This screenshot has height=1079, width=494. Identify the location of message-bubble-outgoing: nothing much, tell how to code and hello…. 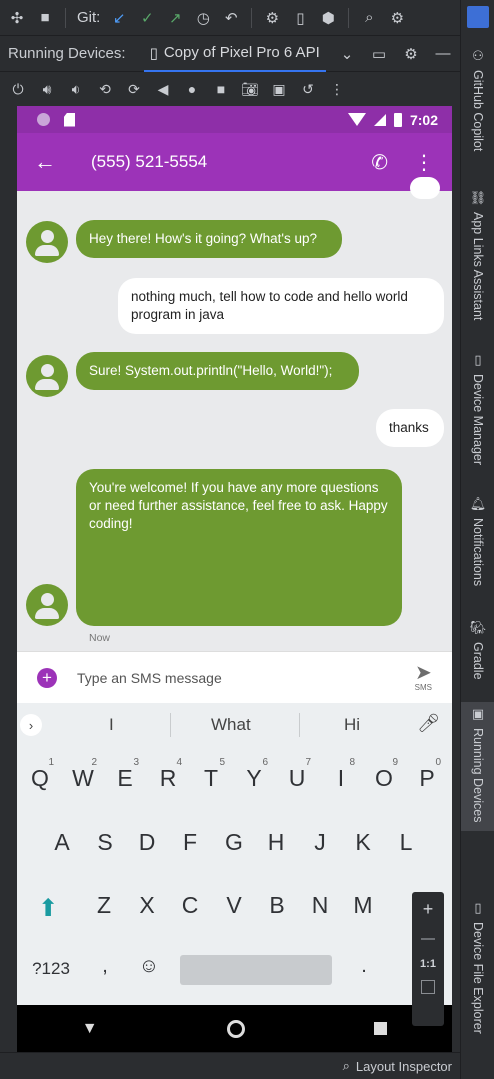
(281, 306).